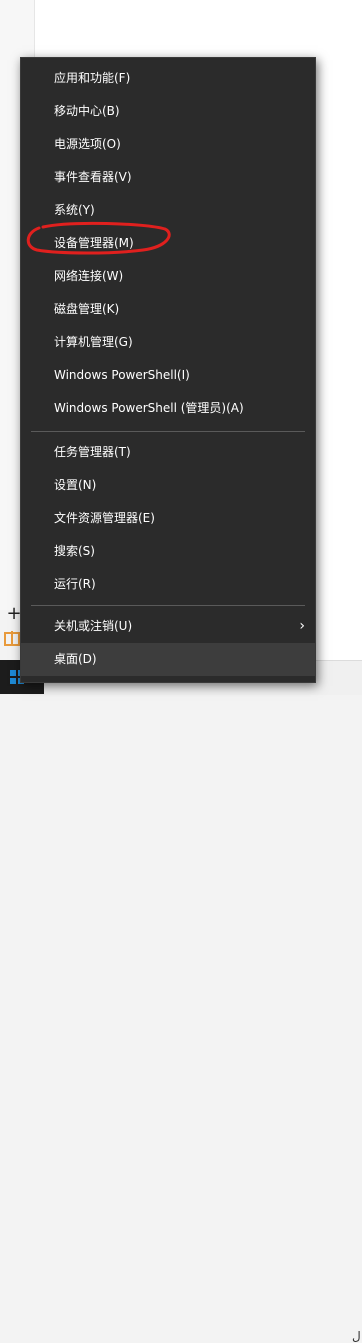  Describe the element at coordinates (168, 659) in the screenshot. I see `menu-item-desktop: 桌面(D)` at that location.